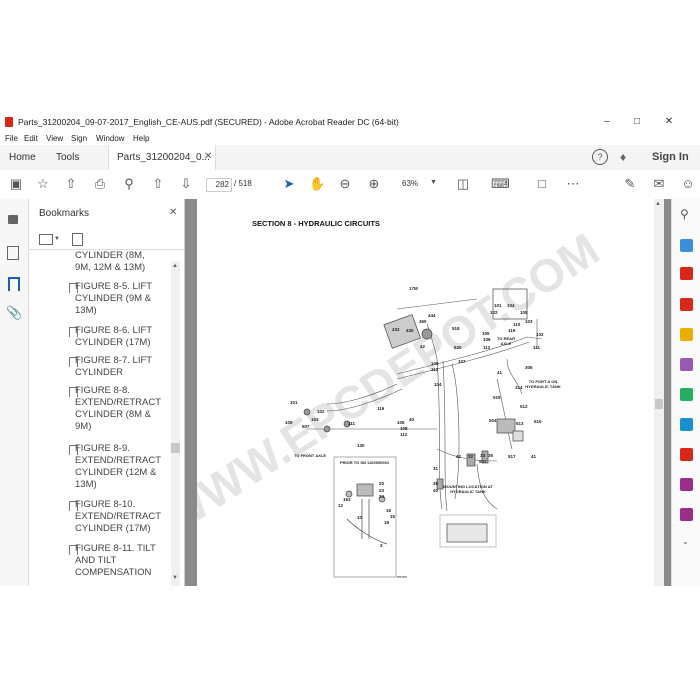  Describe the element at coordinates (686, 273) in the screenshot. I see `export-pdf-icon` at that location.